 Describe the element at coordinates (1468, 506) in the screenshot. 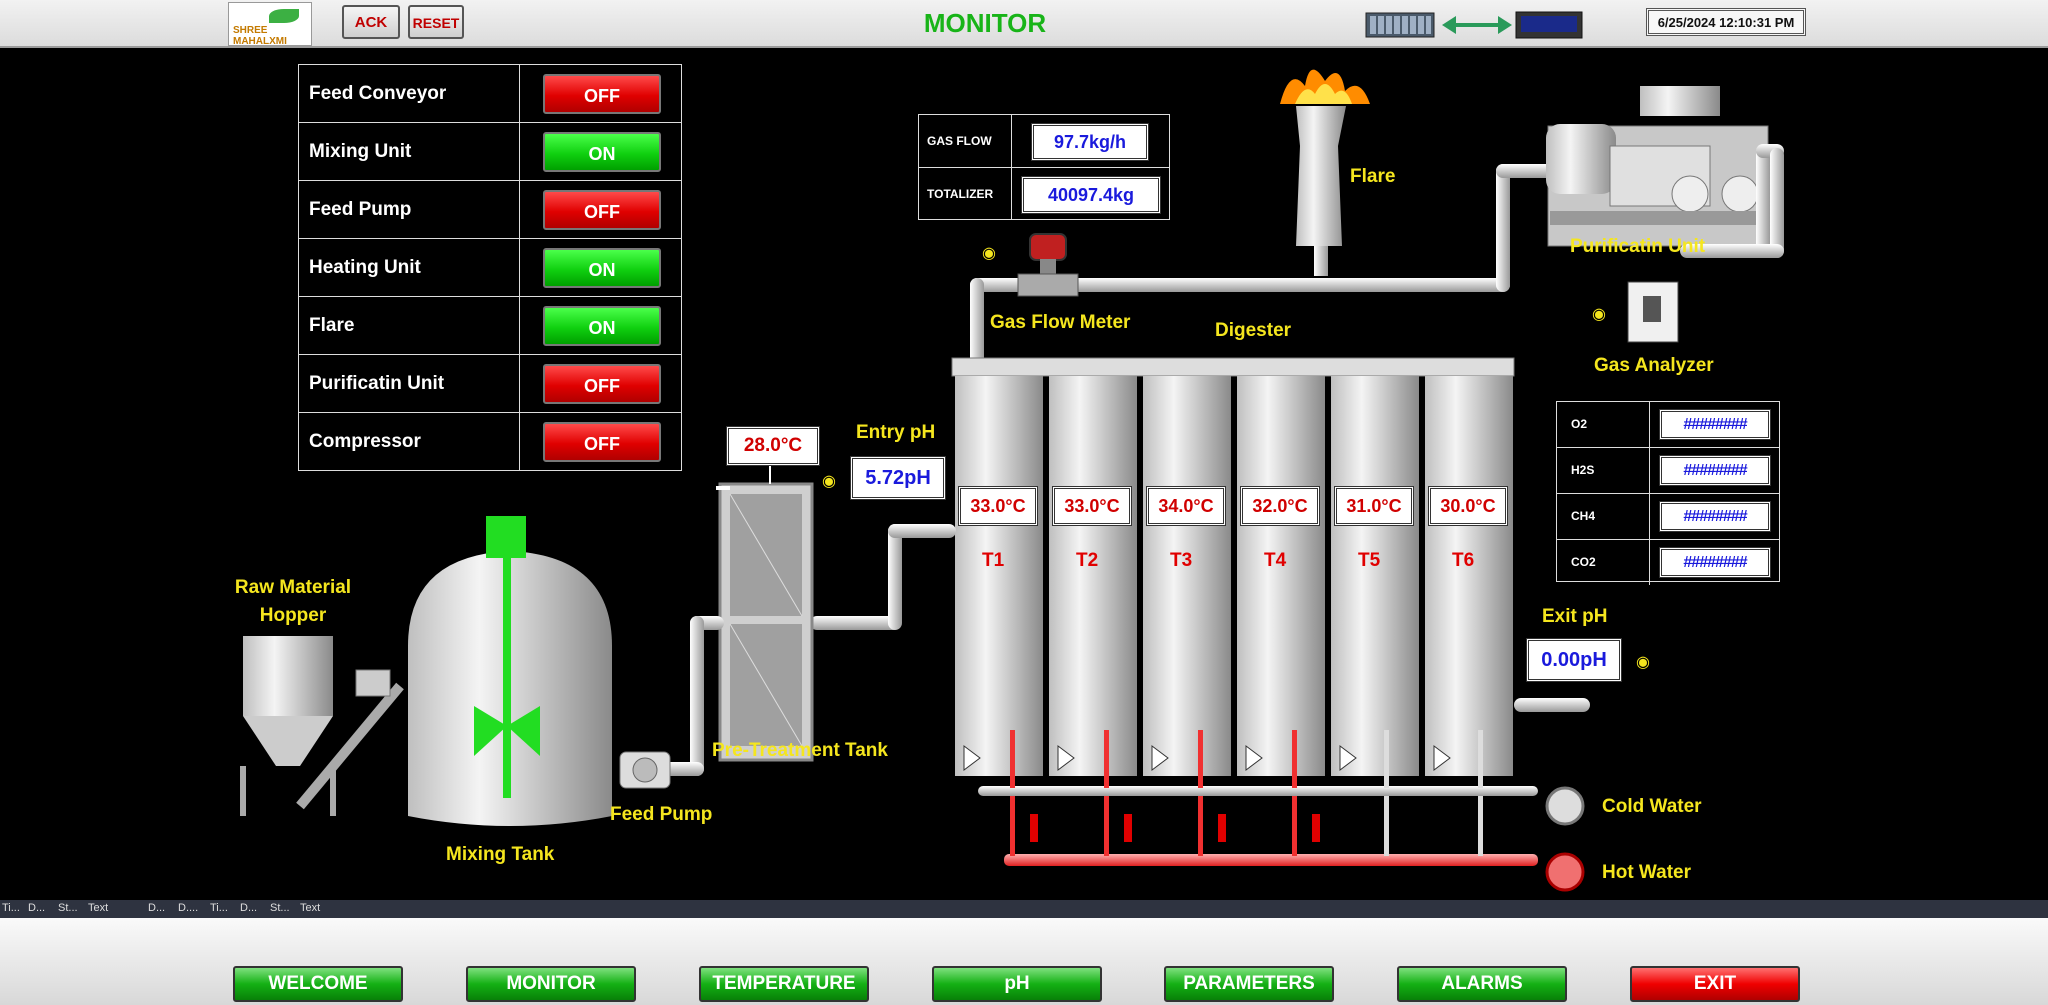

I see `tank-temp-display: 30.0°C` at that location.